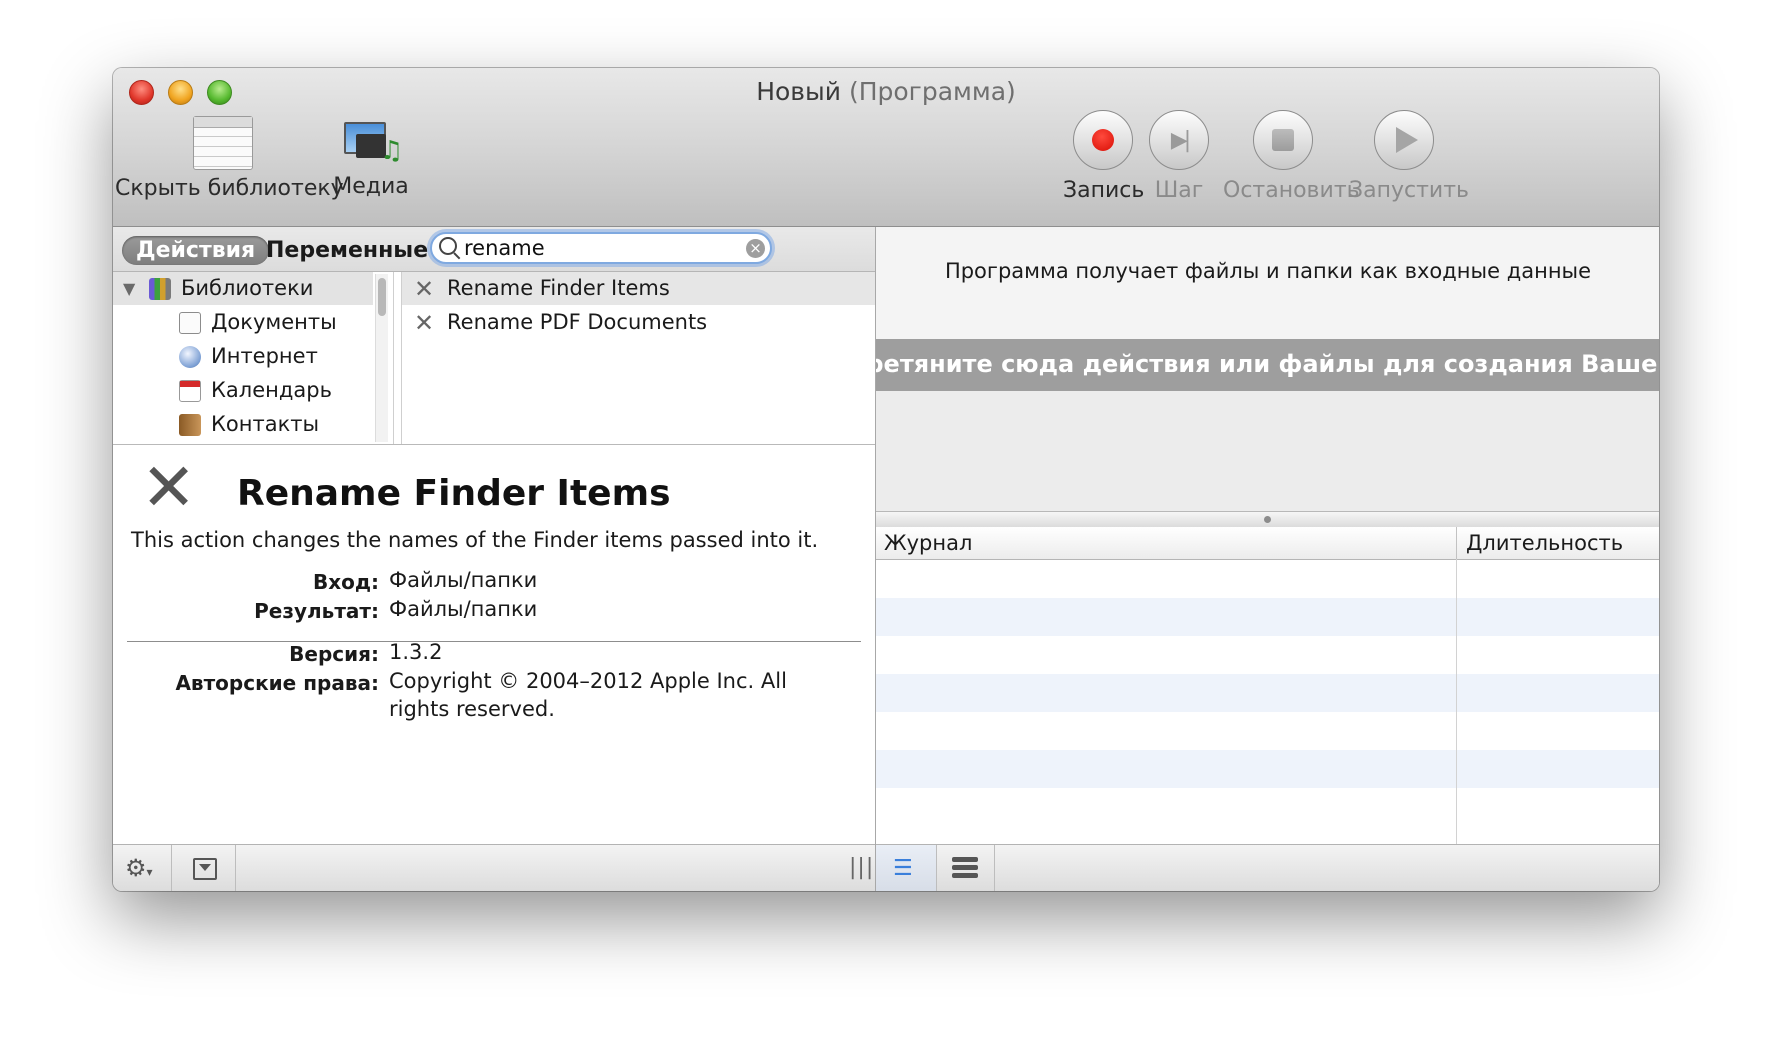  What do you see at coordinates (160, 289) in the screenshot?
I see `library-books-icon` at bounding box center [160, 289].